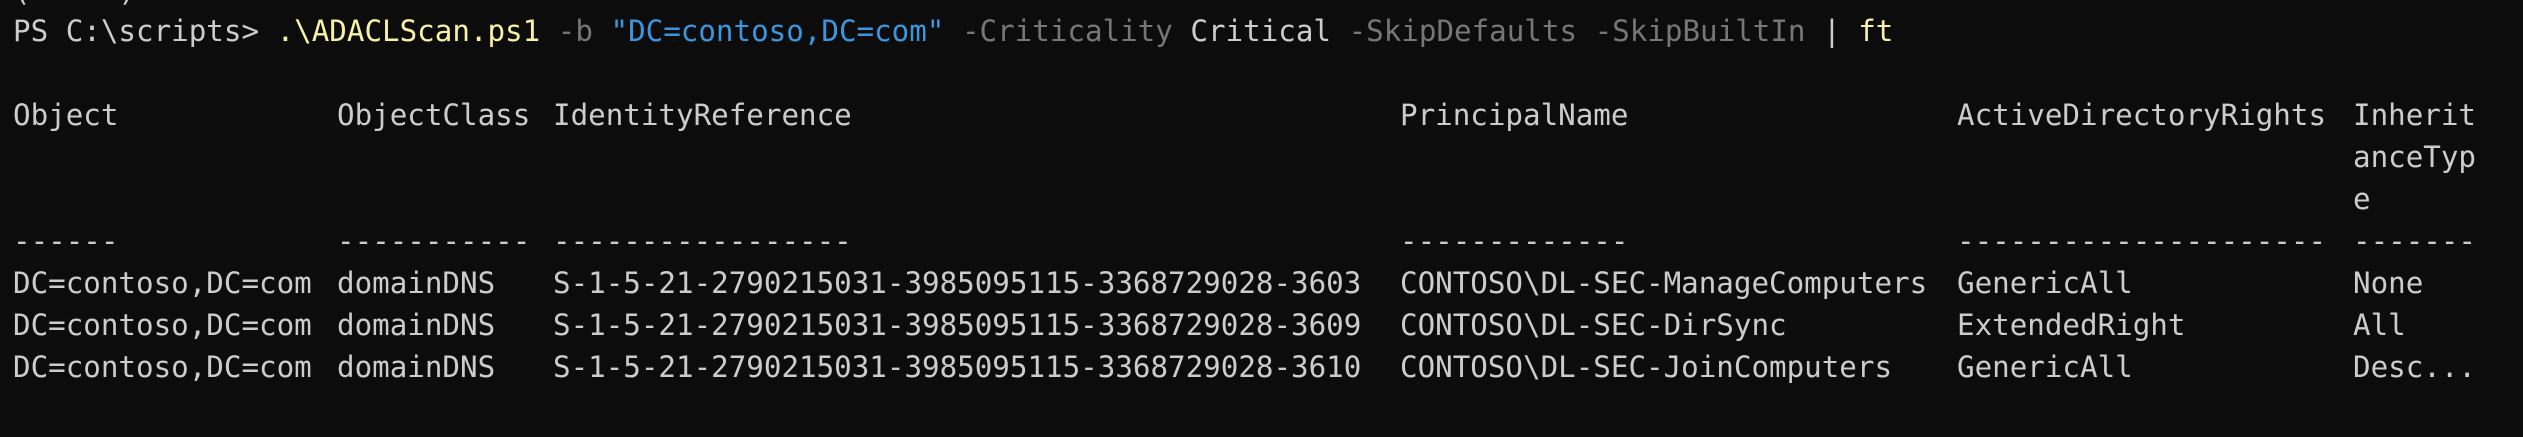 The height and width of the screenshot is (437, 2523). Describe the element at coordinates (2388, 283) in the screenshot. I see `cell-inheritance: None` at that location.